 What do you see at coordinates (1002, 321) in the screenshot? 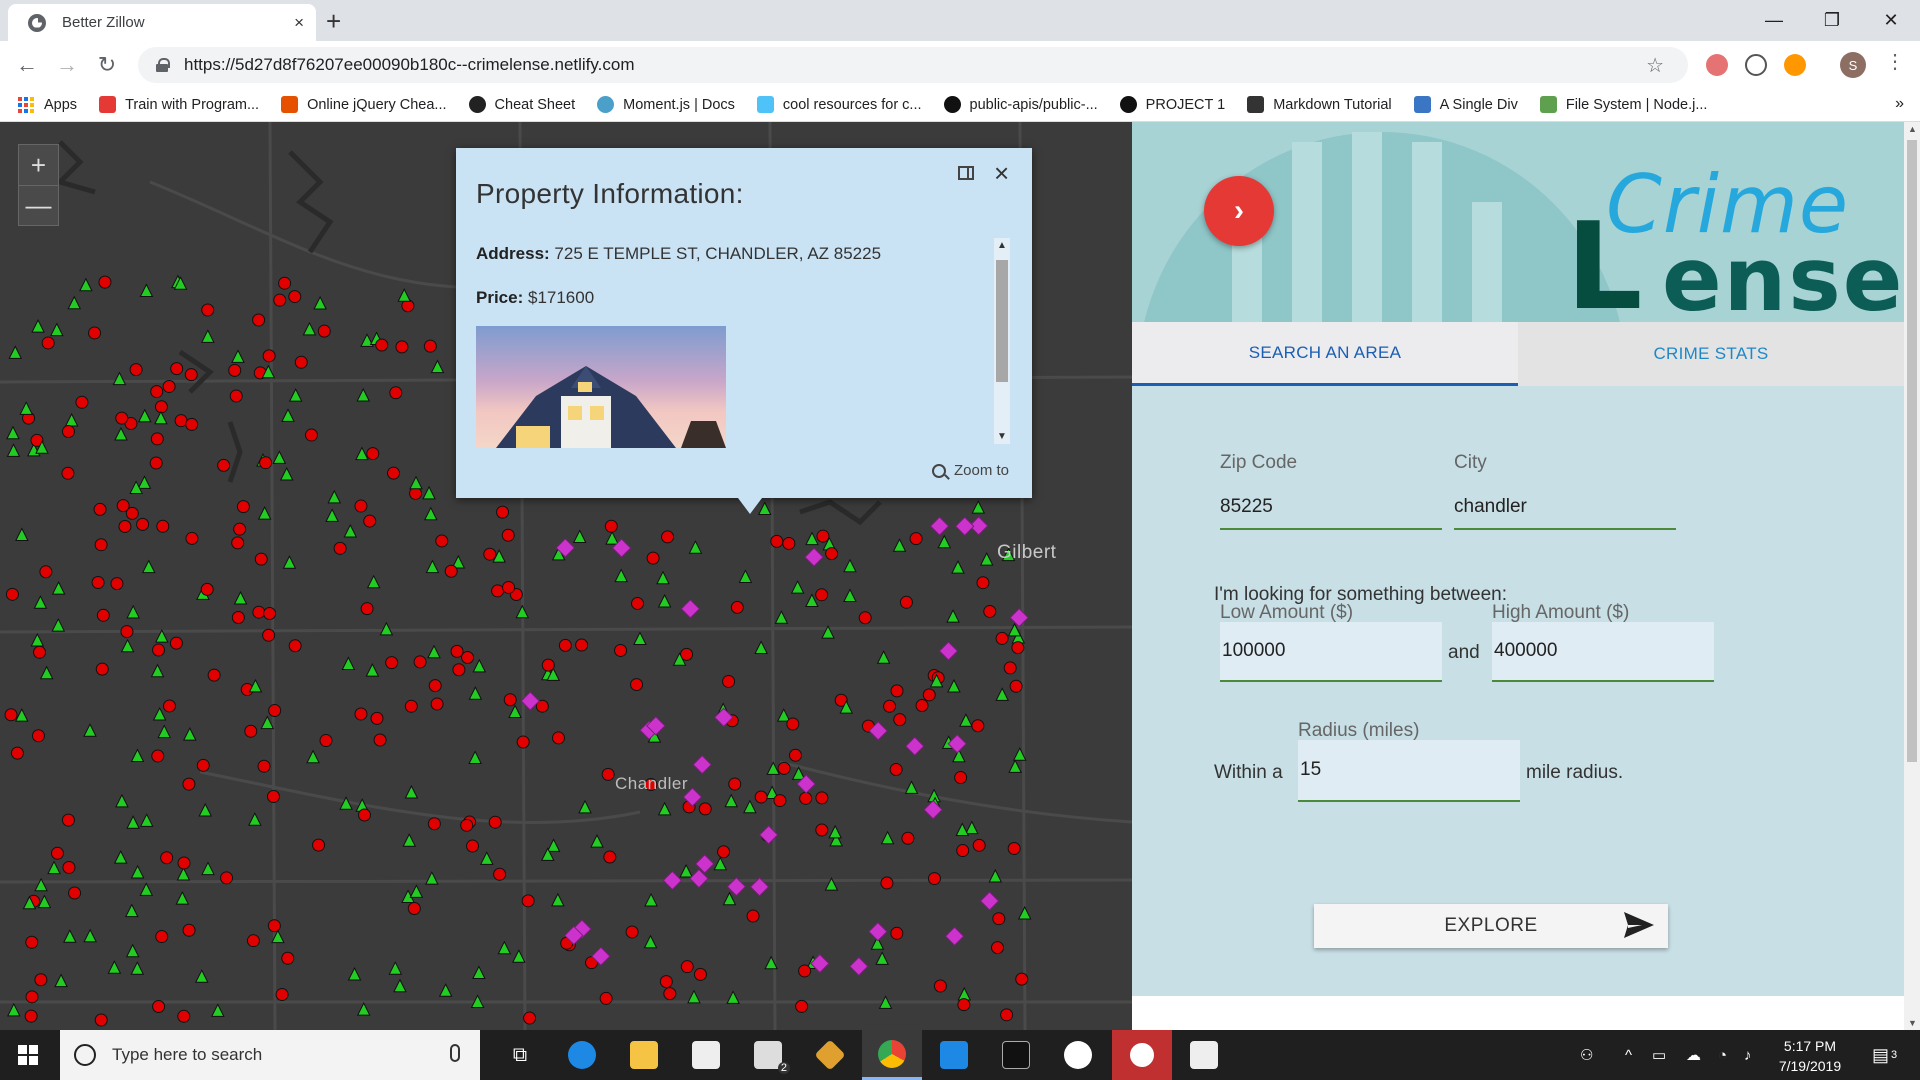
I see `scroll-thumb` at bounding box center [1002, 321].